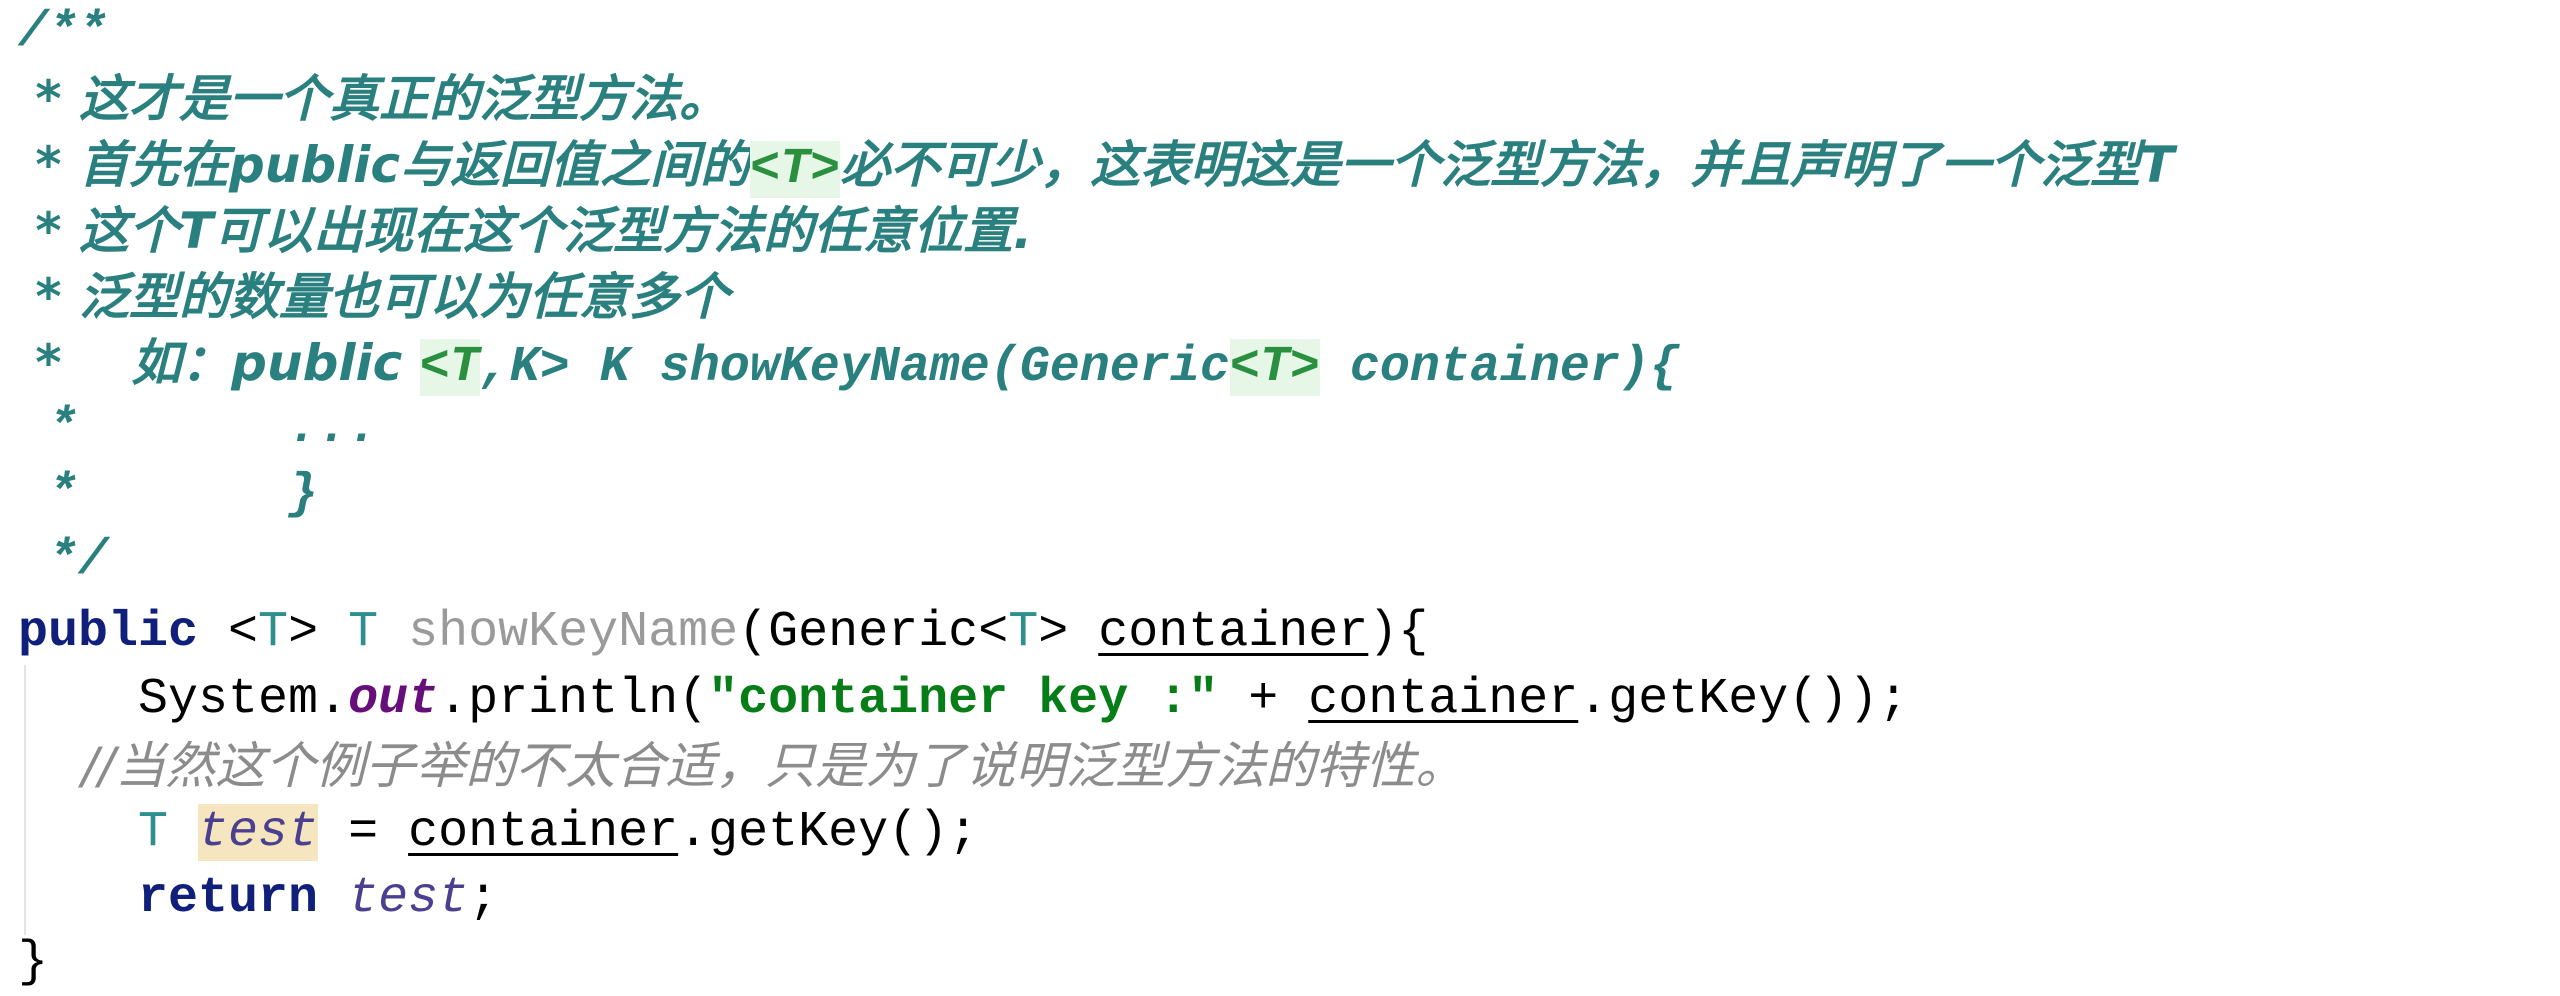 The width and height of the screenshot is (2560, 996). What do you see at coordinates (25, 800) in the screenshot?
I see `indent-guide` at bounding box center [25, 800].